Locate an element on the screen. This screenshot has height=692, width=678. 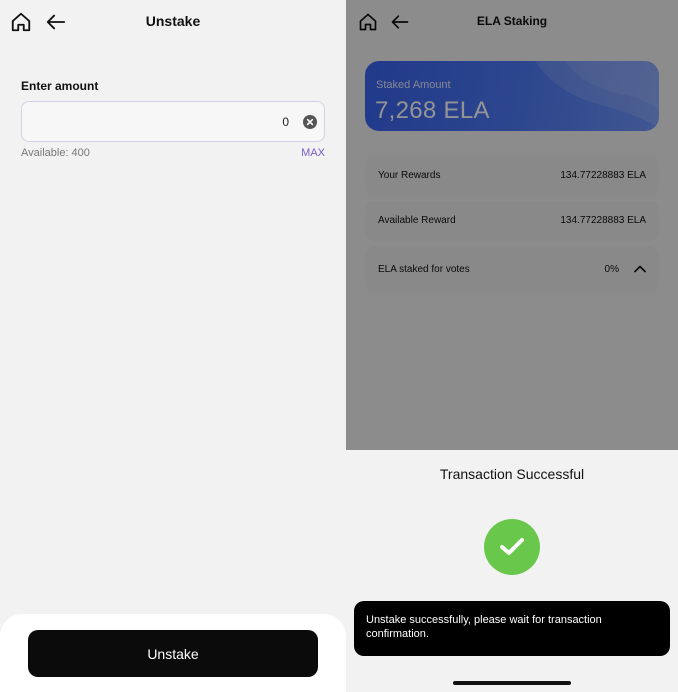
amount-input: 0 is located at coordinates (173, 121).